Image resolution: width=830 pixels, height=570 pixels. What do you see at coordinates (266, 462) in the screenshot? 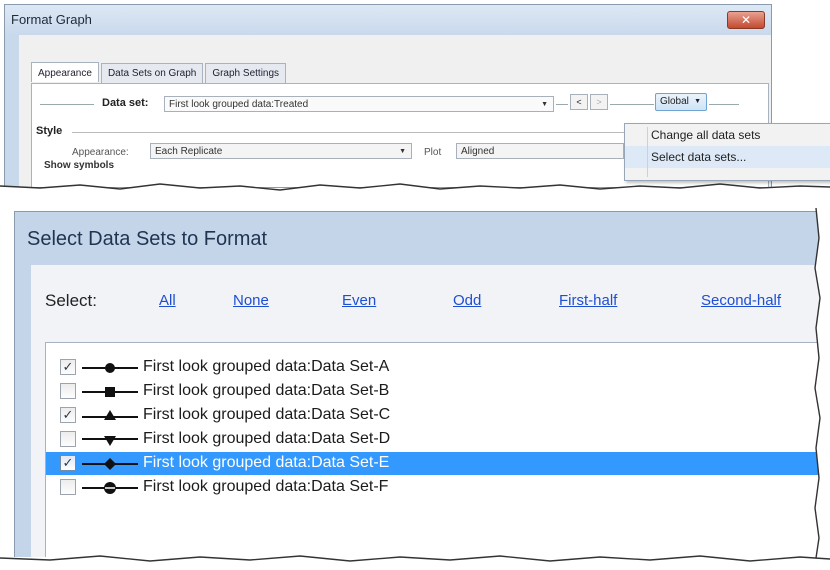
I see `data-set-label: First look grouped data:Data Set-E` at bounding box center [266, 462].